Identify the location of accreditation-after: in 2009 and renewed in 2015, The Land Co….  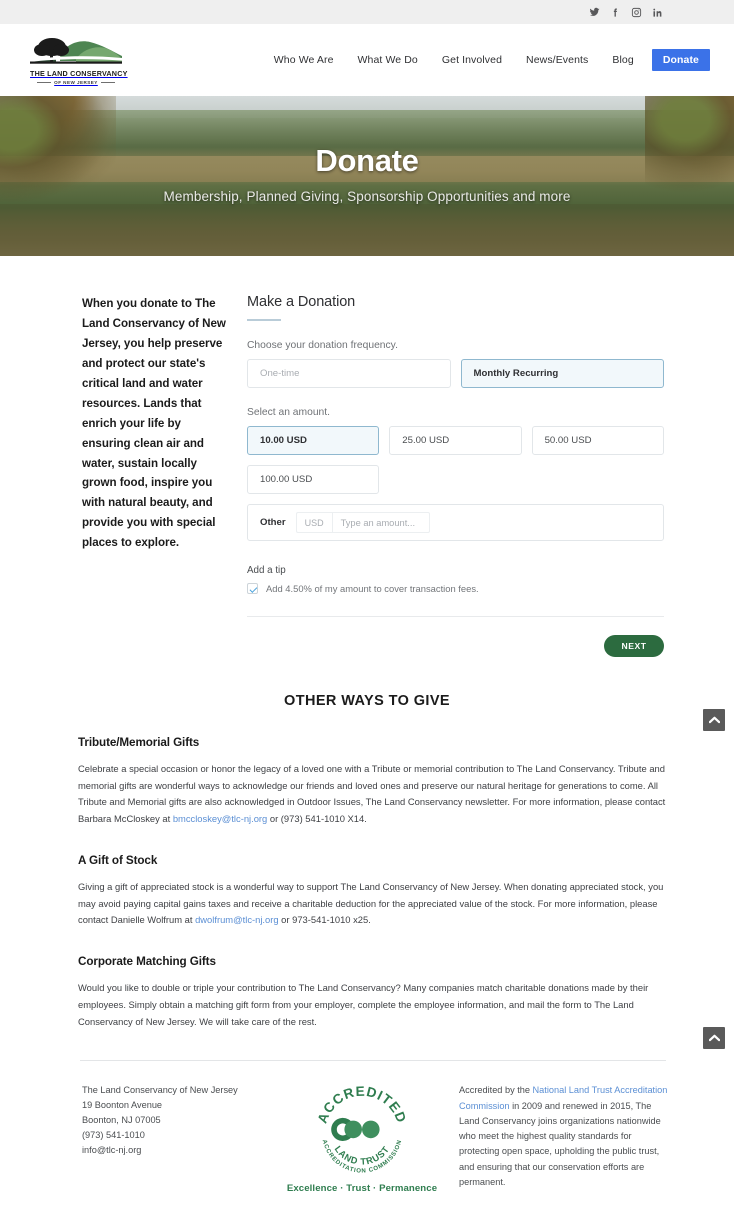
(560, 1143).